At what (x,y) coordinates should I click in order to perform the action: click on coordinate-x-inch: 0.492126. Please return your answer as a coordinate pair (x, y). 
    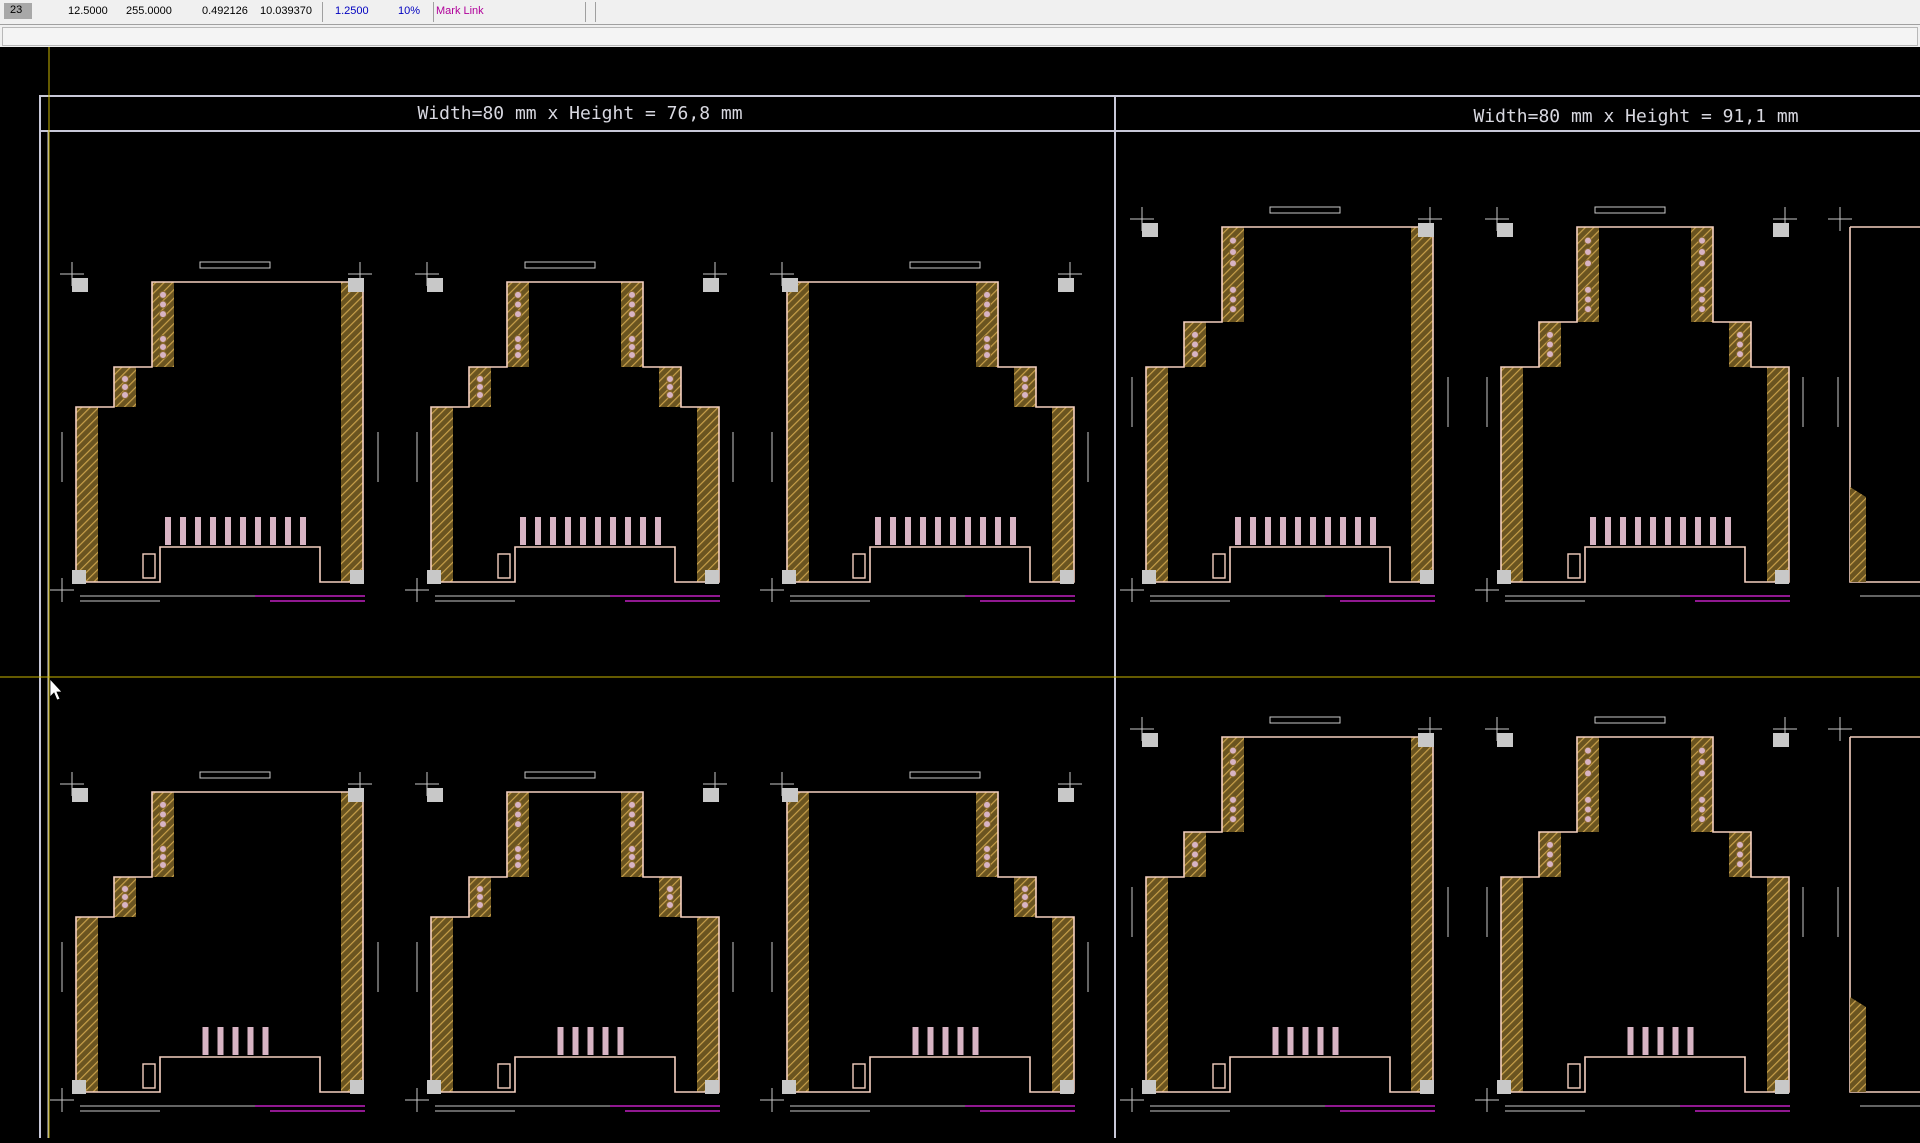
    Looking at the image, I should click on (225, 11).